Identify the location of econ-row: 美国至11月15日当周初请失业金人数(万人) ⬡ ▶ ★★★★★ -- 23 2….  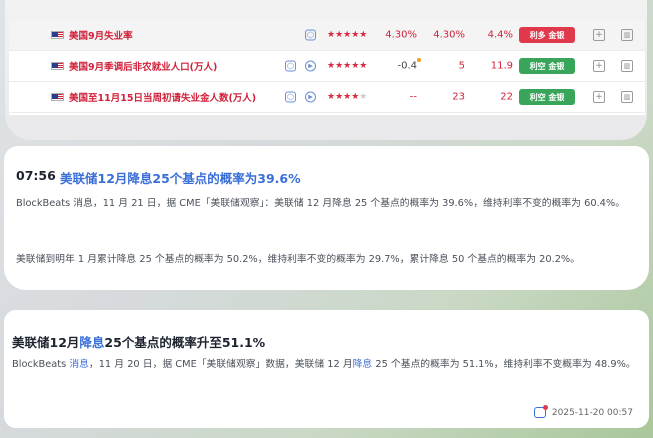
(327, 97).